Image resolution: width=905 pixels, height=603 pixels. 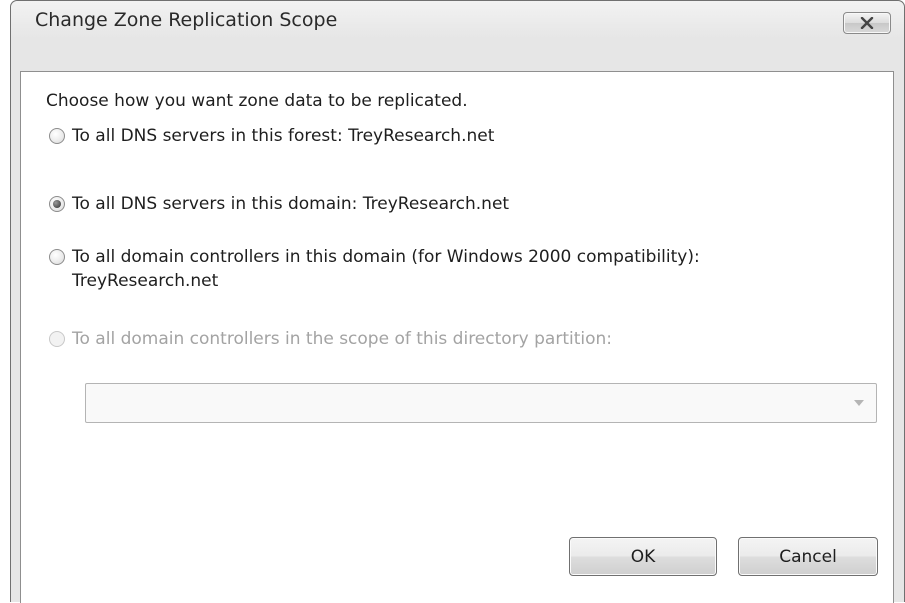 I want to click on radio-button-directory-partition, so click(x=57, y=339).